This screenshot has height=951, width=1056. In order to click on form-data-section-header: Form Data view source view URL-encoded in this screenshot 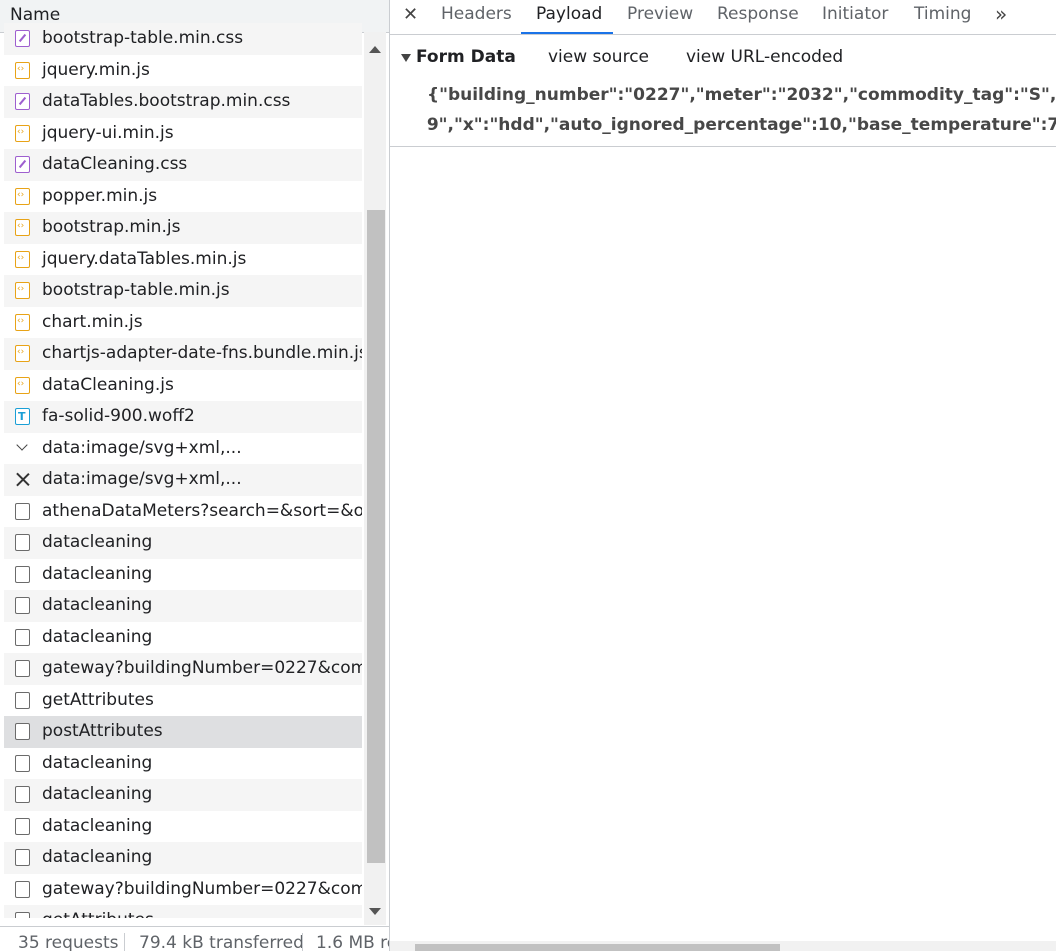, I will do `click(723, 58)`.